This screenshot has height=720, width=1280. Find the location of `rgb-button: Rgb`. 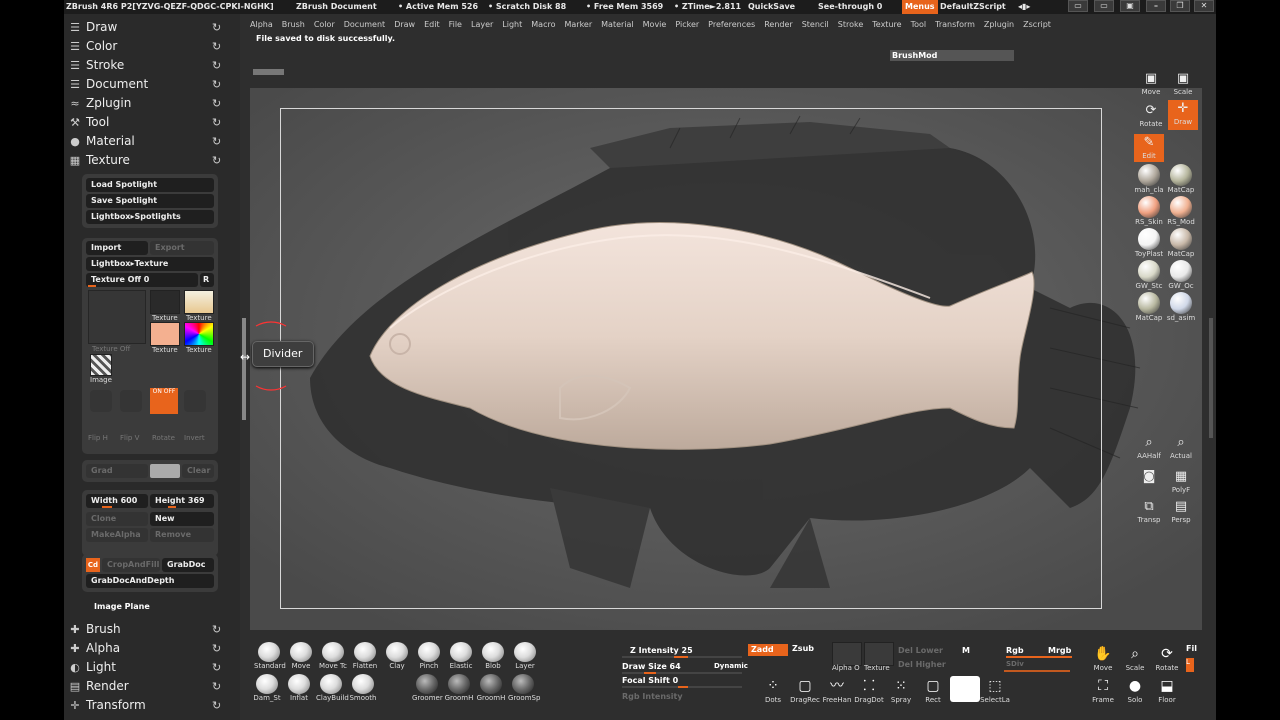

rgb-button: Rgb is located at coordinates (1015, 650).